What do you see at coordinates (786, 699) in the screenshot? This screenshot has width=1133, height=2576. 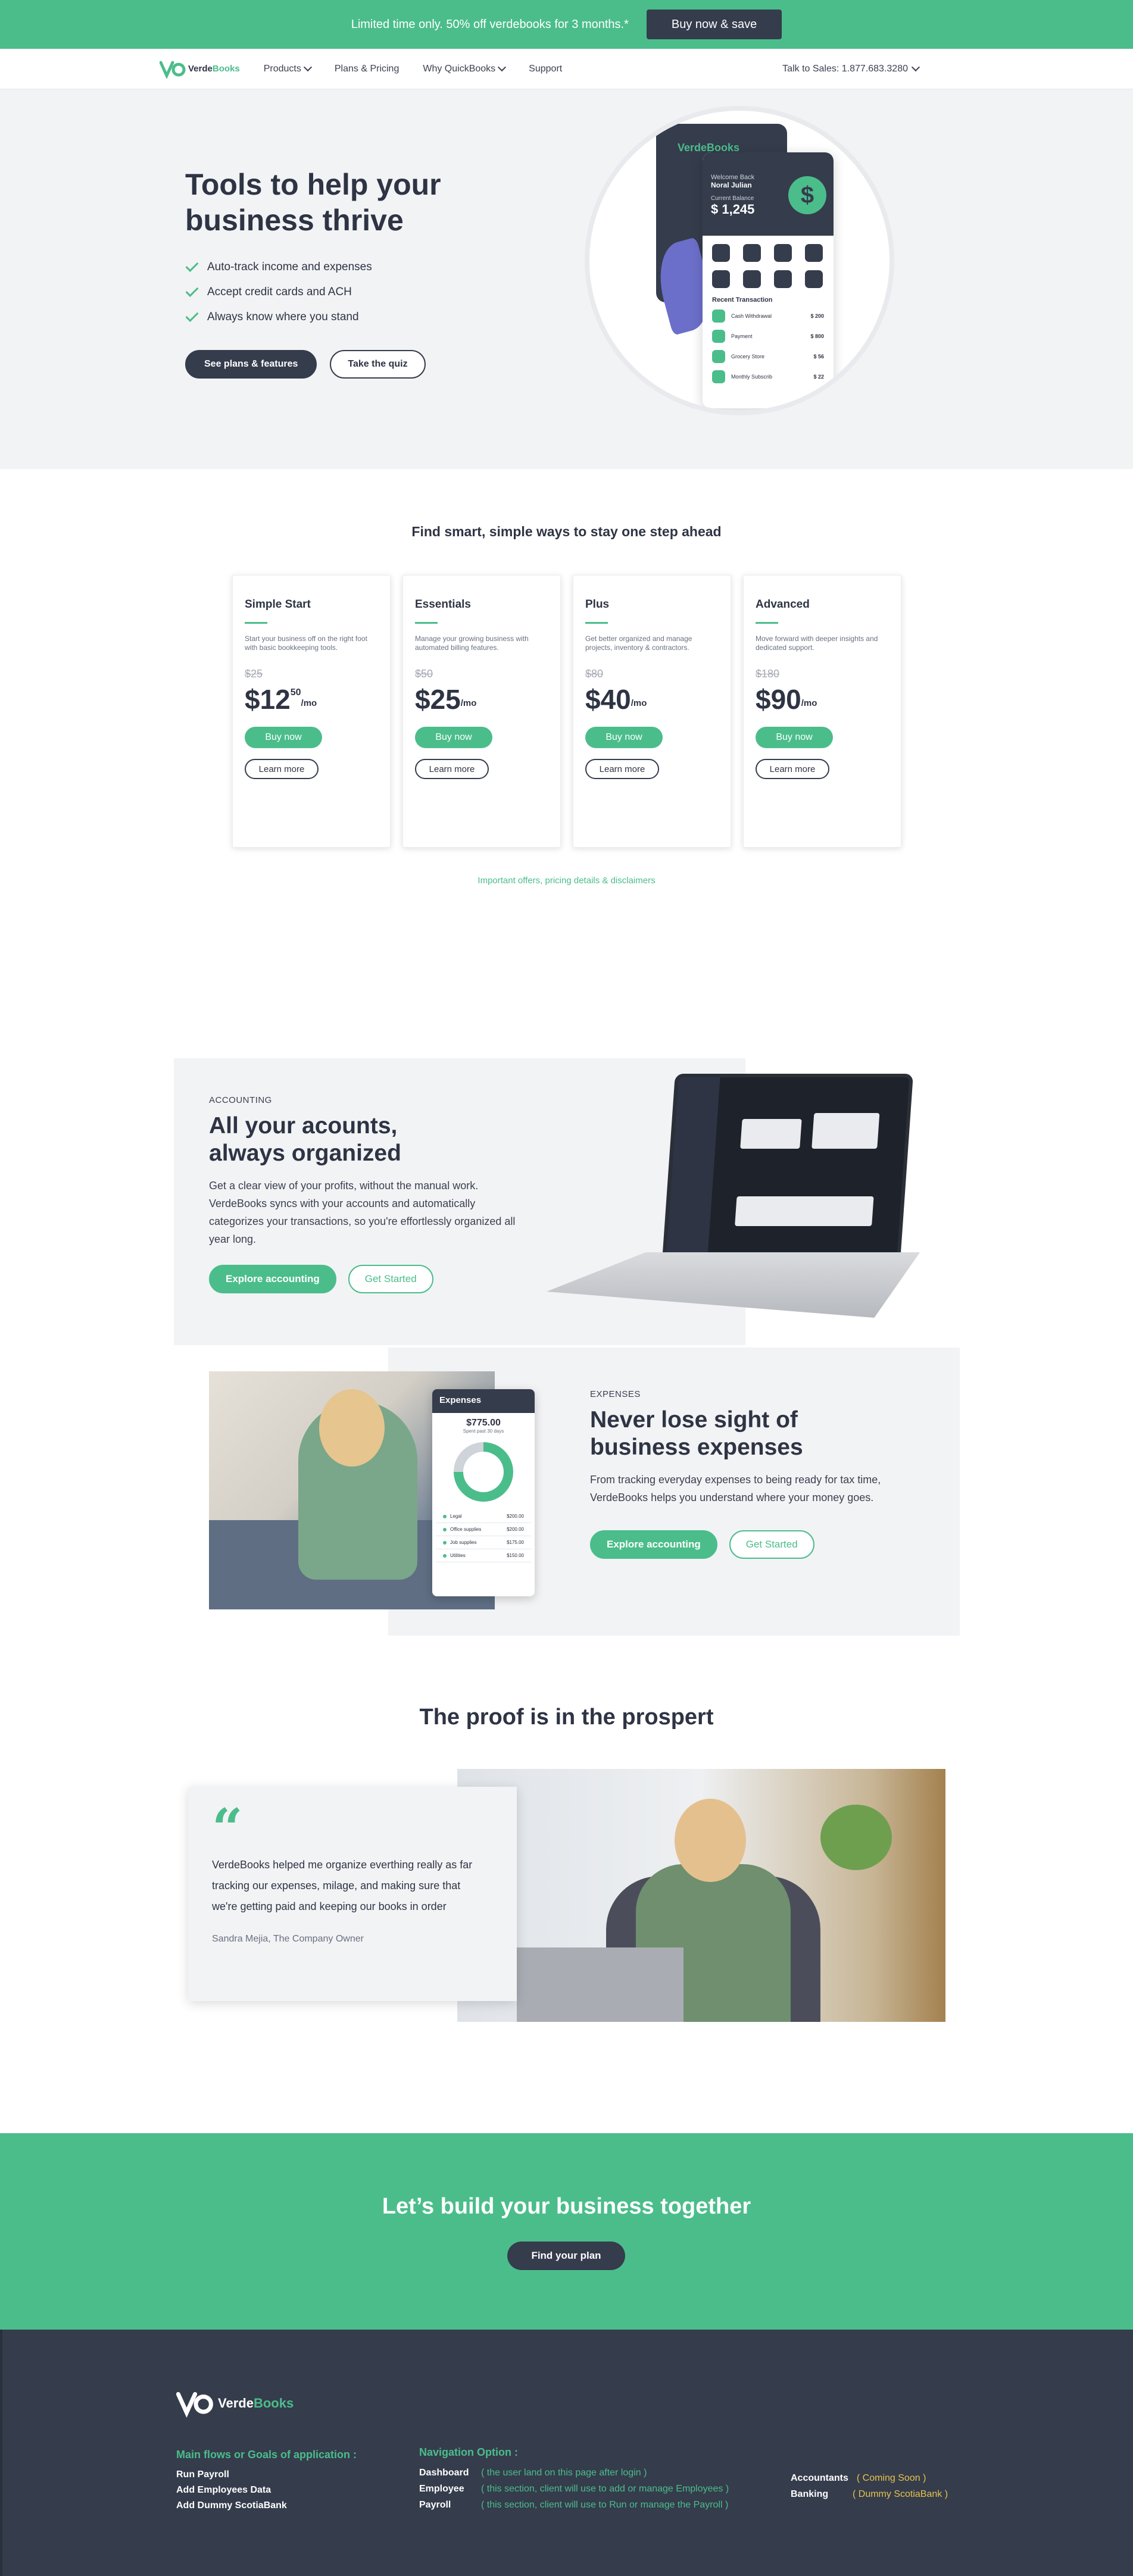 I see `plan-price: $90/mo` at bounding box center [786, 699].